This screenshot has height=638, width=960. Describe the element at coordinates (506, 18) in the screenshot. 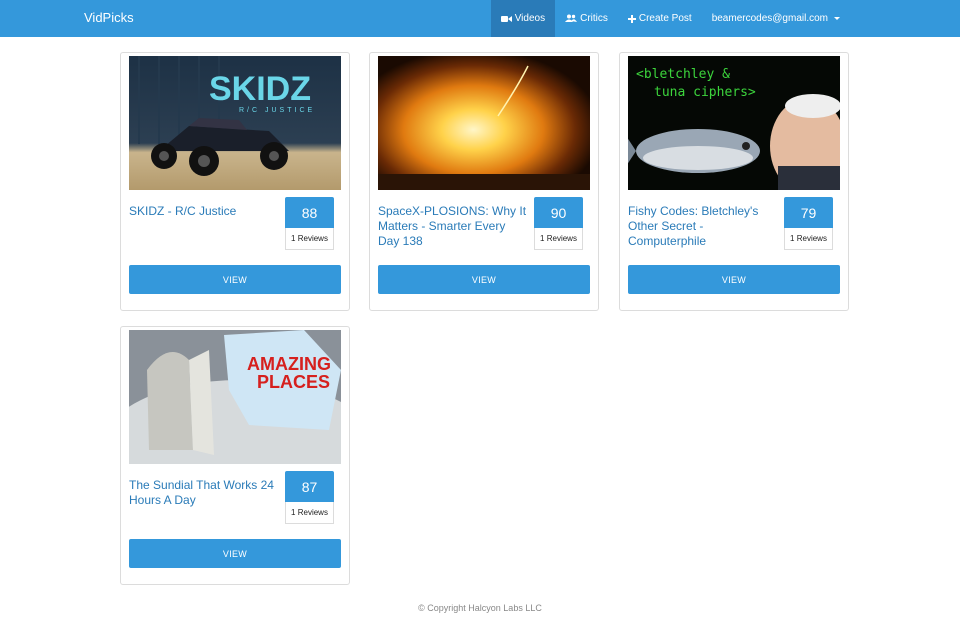

I see `video-camera-icon` at that location.